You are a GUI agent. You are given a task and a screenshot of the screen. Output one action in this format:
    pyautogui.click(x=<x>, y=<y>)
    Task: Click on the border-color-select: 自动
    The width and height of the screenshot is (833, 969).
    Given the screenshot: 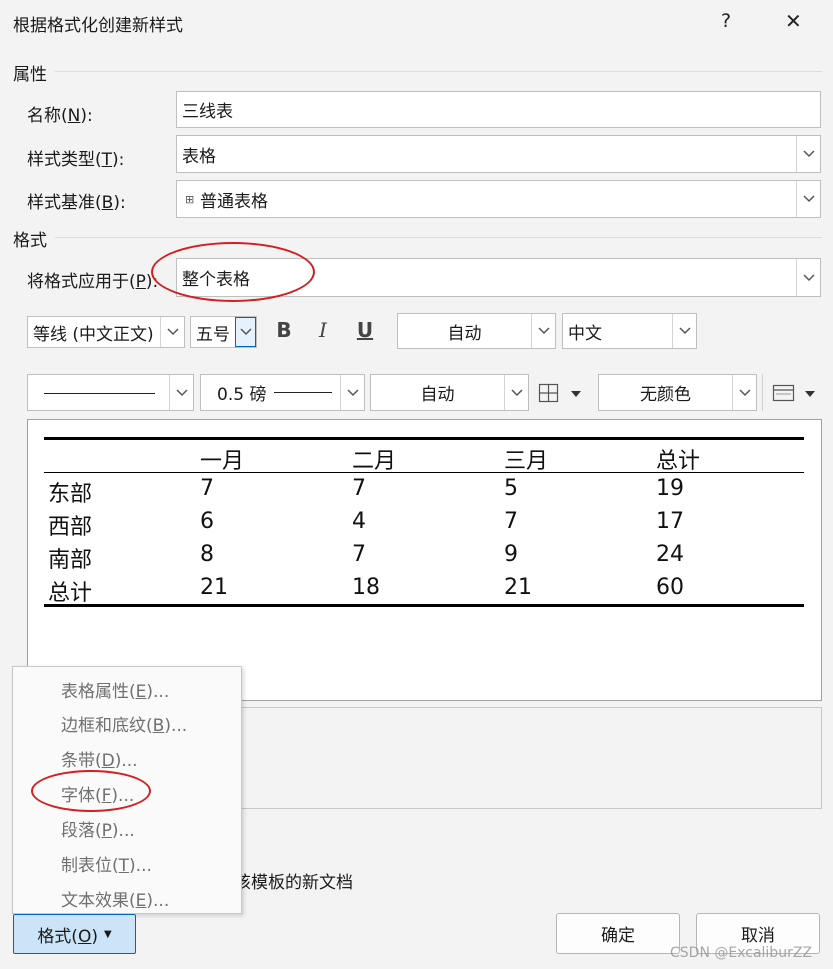 What is the action you would take?
    pyautogui.click(x=449, y=392)
    